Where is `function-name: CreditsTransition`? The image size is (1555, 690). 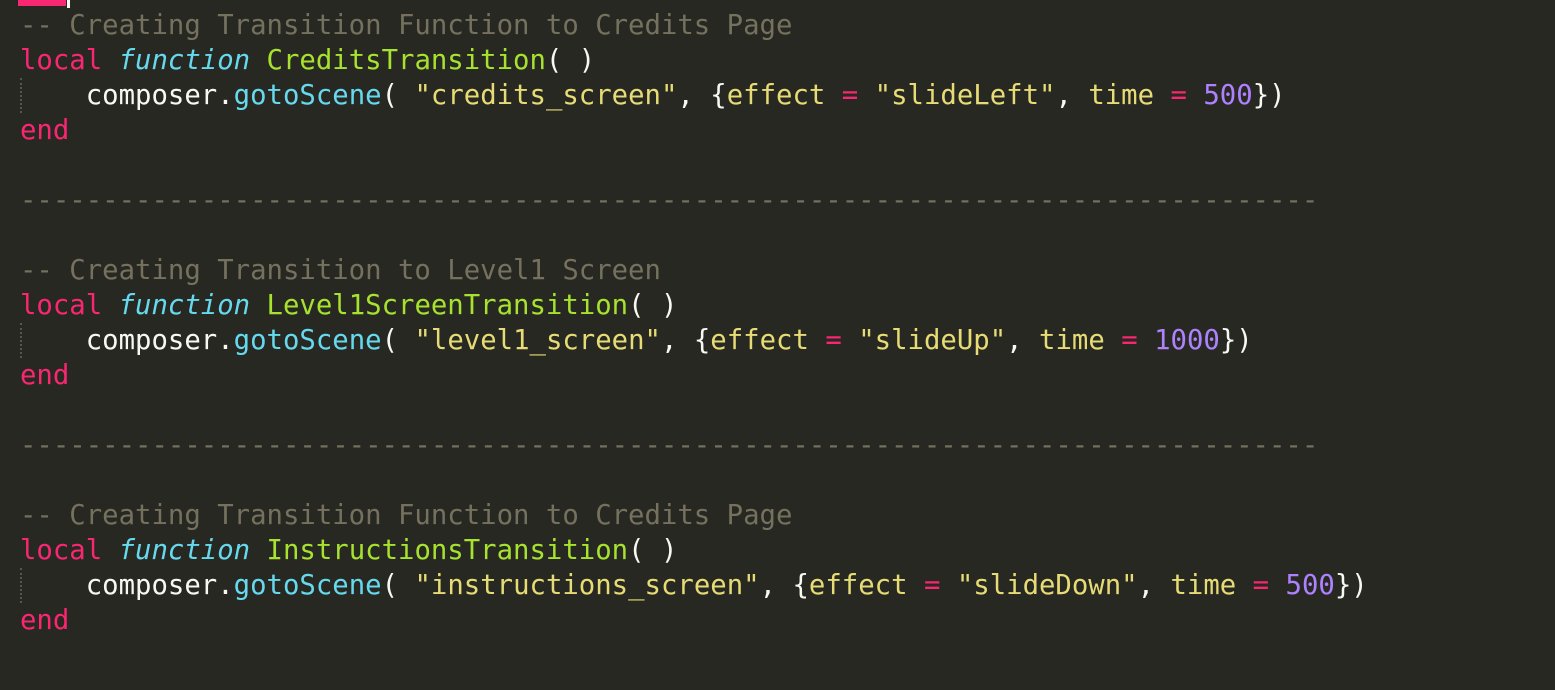
function-name: CreditsTransition is located at coordinates (406, 60).